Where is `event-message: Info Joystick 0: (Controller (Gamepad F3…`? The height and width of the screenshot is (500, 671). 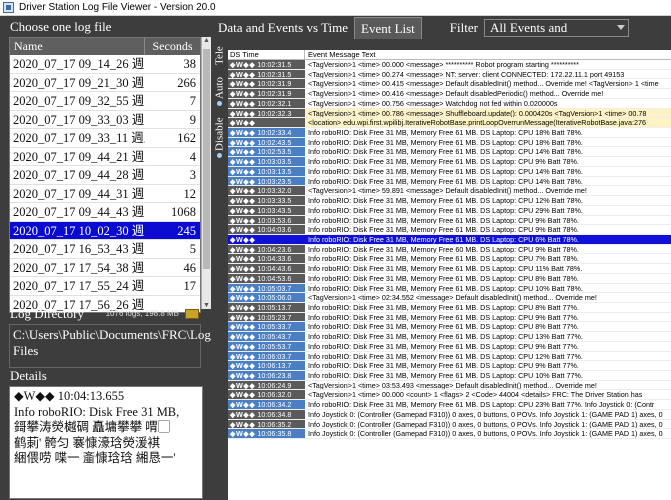 event-message: Info Joystick 0: (Controller (Gamepad F3… is located at coordinates (485, 434).